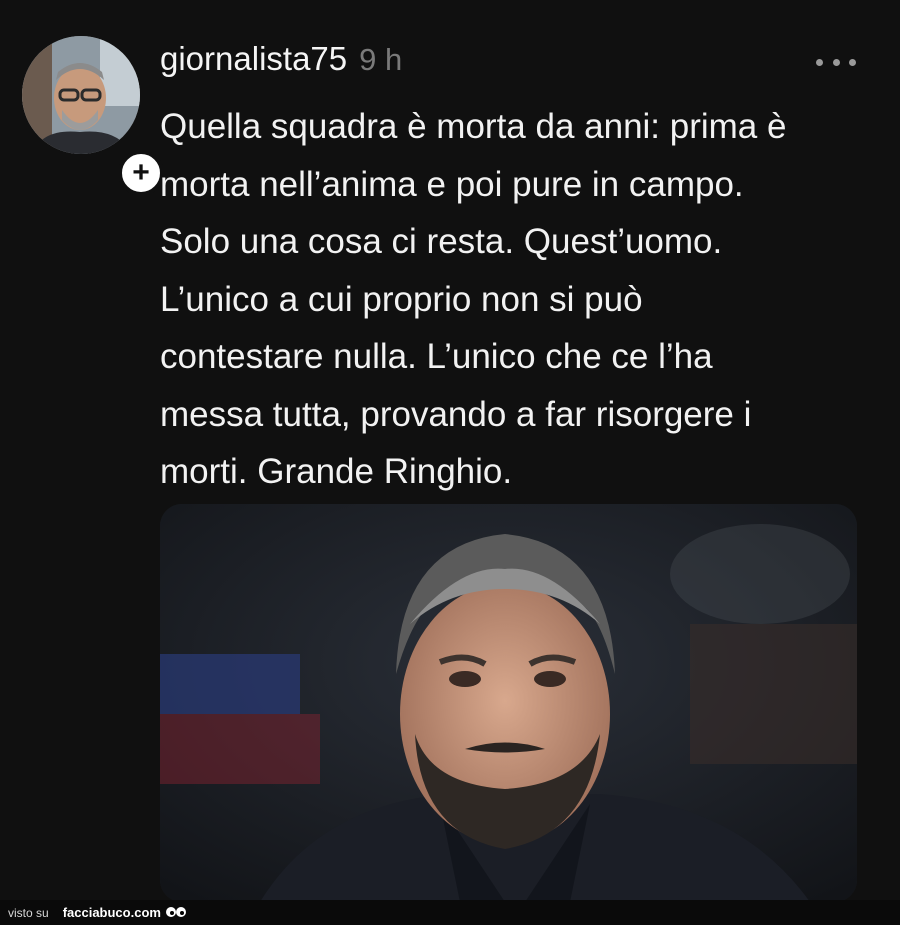 The image size is (900, 925). I want to click on eyes-icon, so click(176, 913).